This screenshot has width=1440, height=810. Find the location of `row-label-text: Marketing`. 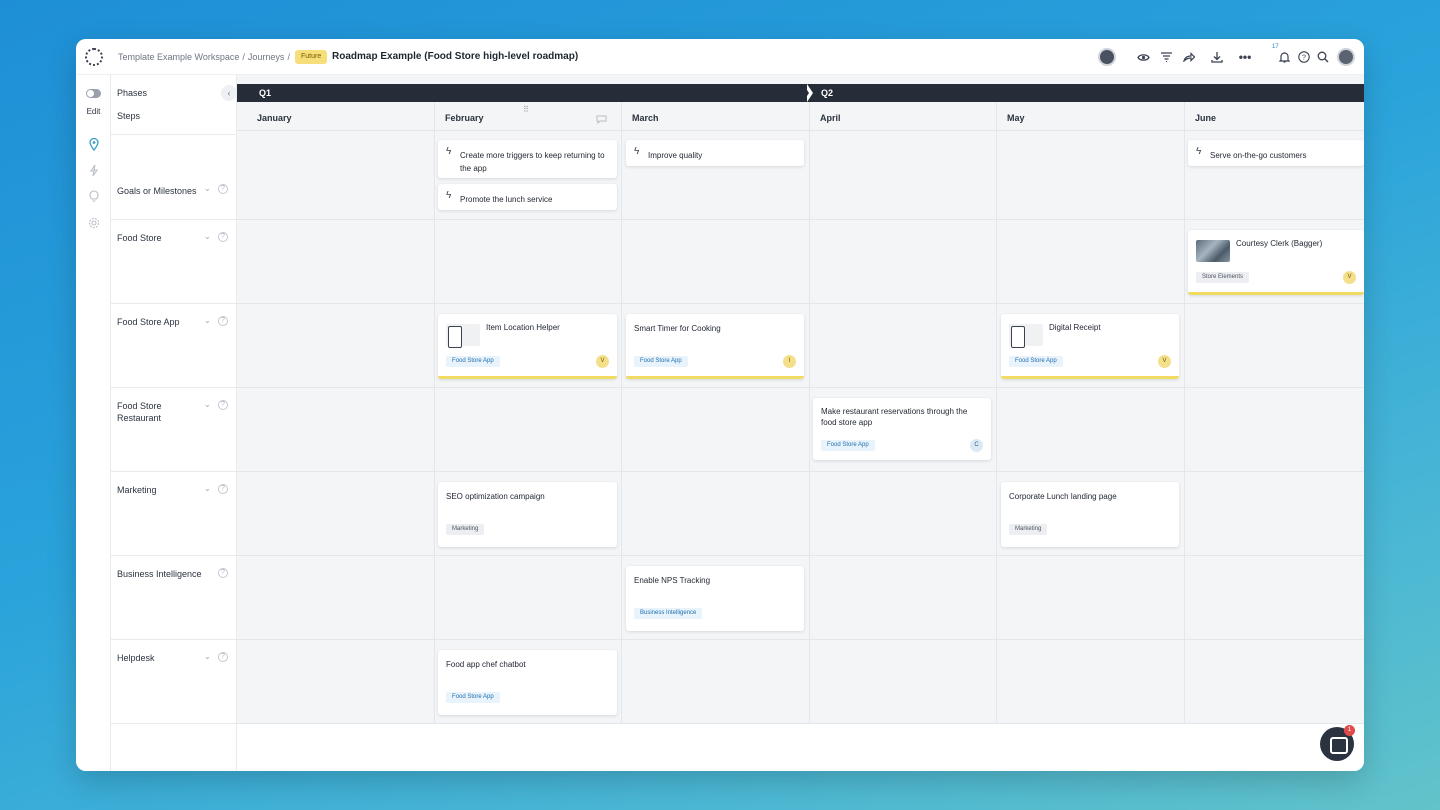

row-label-text: Marketing is located at coordinates (163, 490).